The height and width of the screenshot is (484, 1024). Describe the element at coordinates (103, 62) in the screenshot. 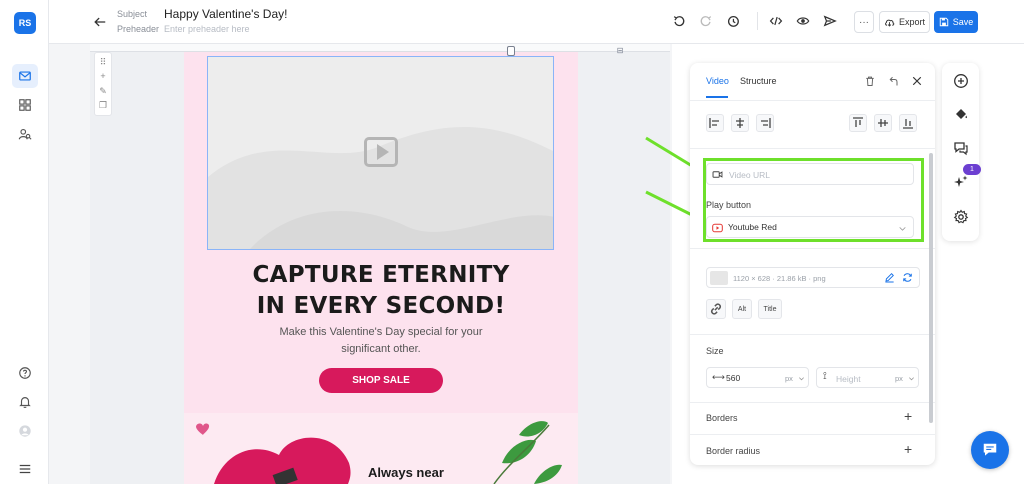

I see `drag-handle-icon: ⠿` at that location.